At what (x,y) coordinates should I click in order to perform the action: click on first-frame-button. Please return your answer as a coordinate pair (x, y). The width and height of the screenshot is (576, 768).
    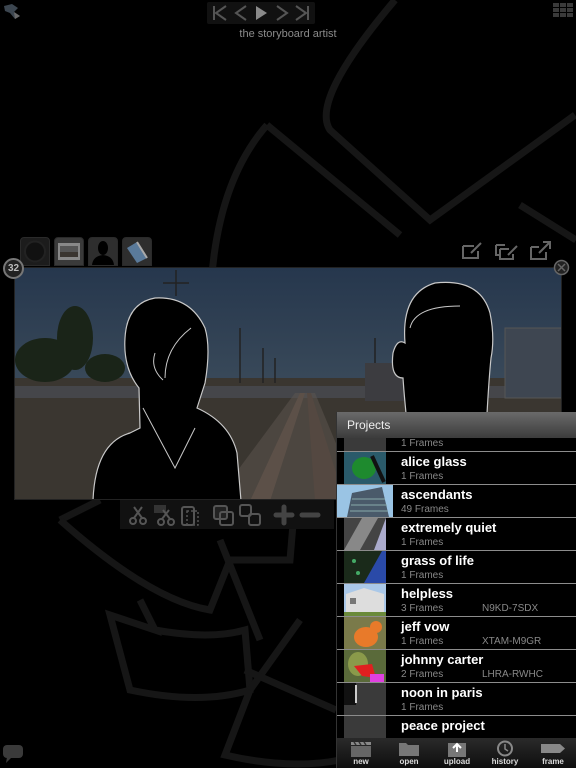
    Looking at the image, I should click on (220, 13).